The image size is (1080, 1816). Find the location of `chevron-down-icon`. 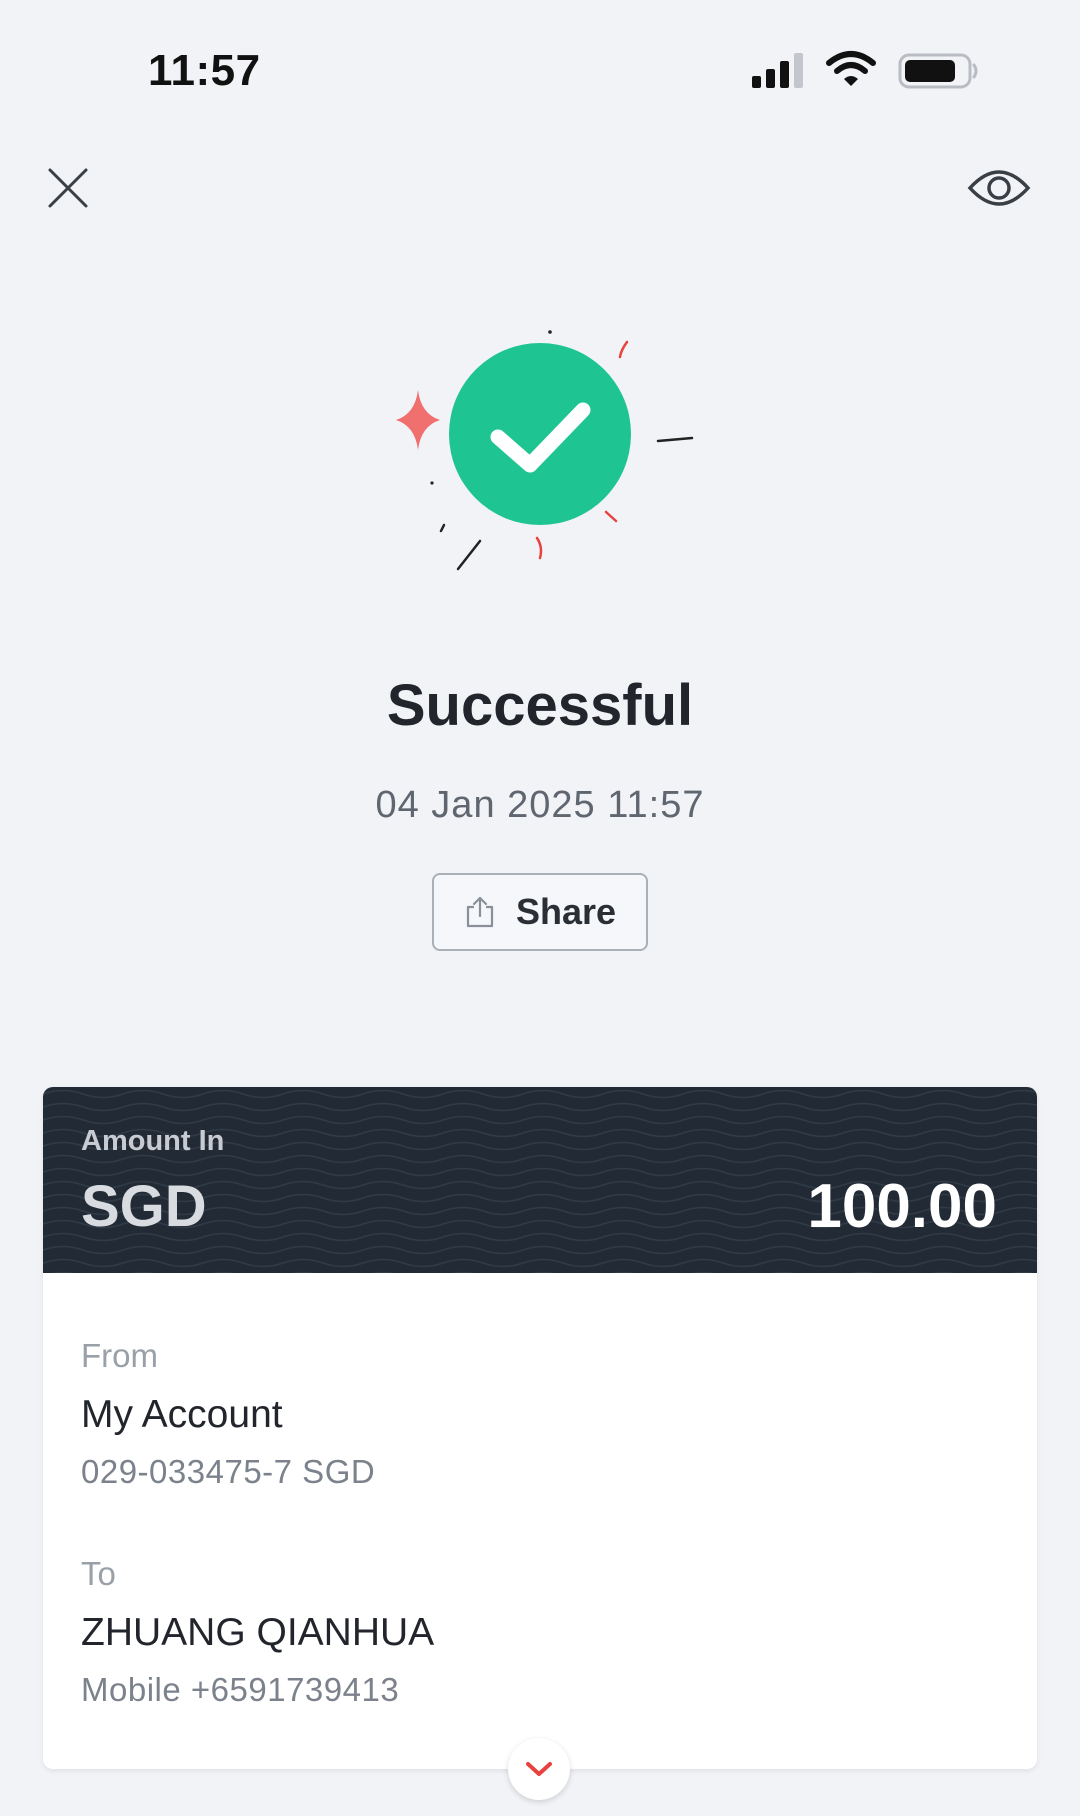

chevron-down-icon is located at coordinates (539, 1769).